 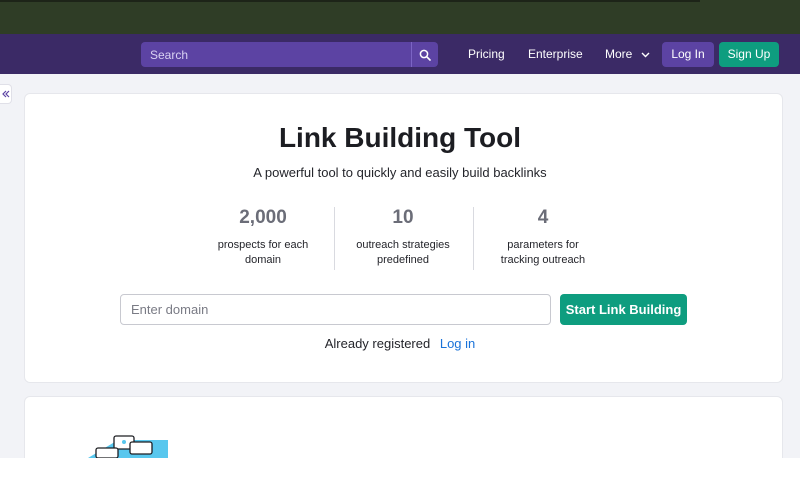 What do you see at coordinates (400, 17) in the screenshot?
I see `top-strip` at bounding box center [400, 17].